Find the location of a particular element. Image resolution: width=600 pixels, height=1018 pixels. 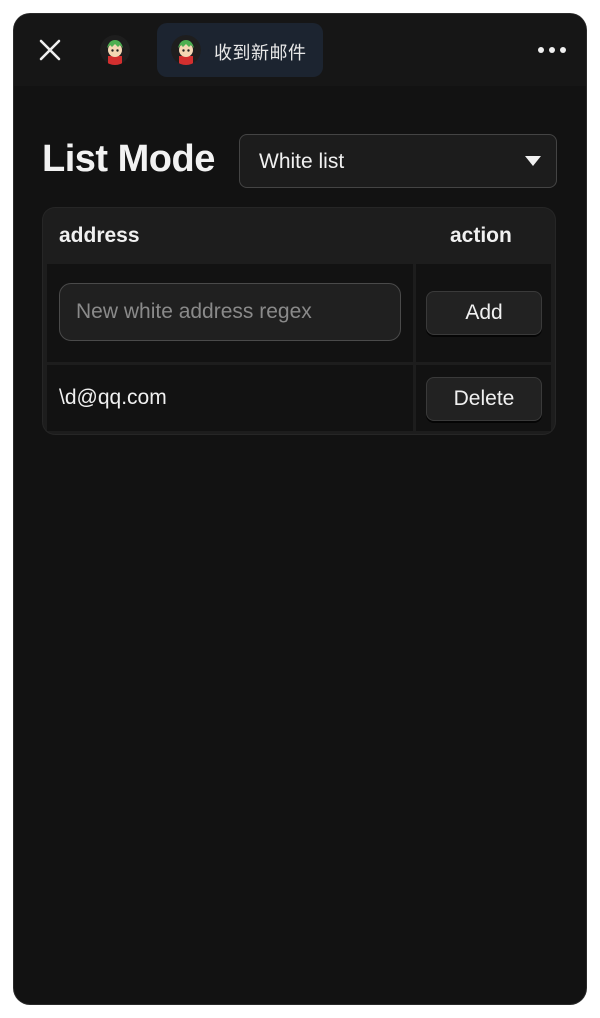

table-cell: Add is located at coordinates (483, 313).